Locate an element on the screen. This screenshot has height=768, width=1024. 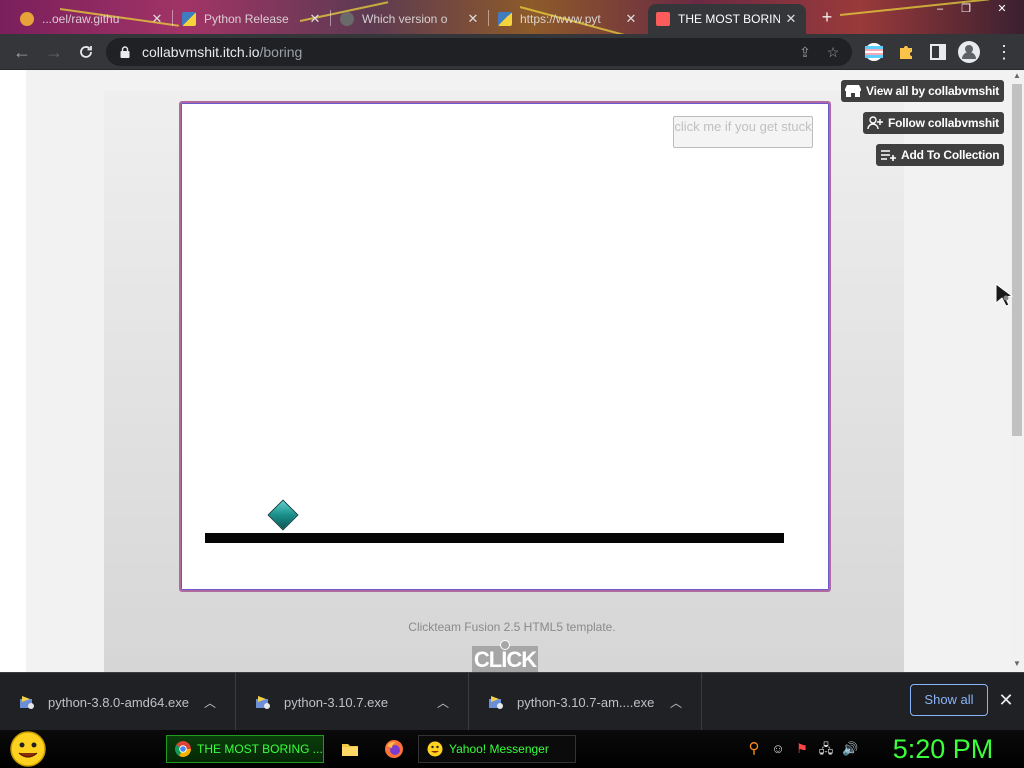
tab-which-version: Which version o ✕ is located at coordinates (410, 19).